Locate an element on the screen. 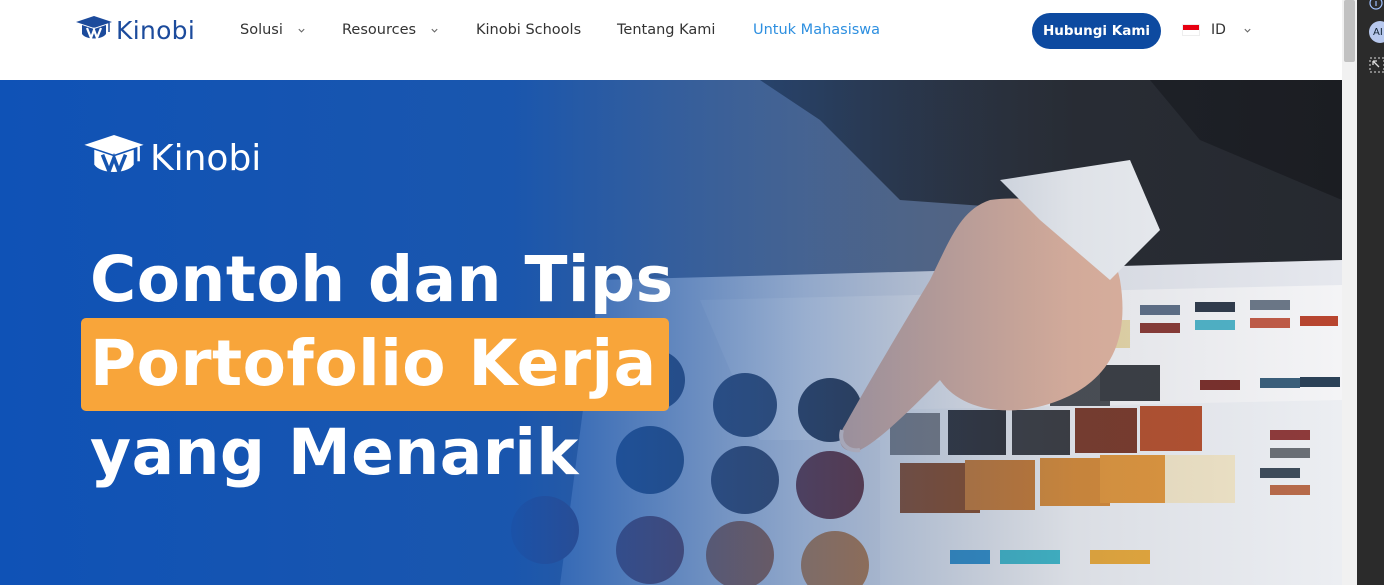  scrollbar-thumb is located at coordinates (1349, 31).